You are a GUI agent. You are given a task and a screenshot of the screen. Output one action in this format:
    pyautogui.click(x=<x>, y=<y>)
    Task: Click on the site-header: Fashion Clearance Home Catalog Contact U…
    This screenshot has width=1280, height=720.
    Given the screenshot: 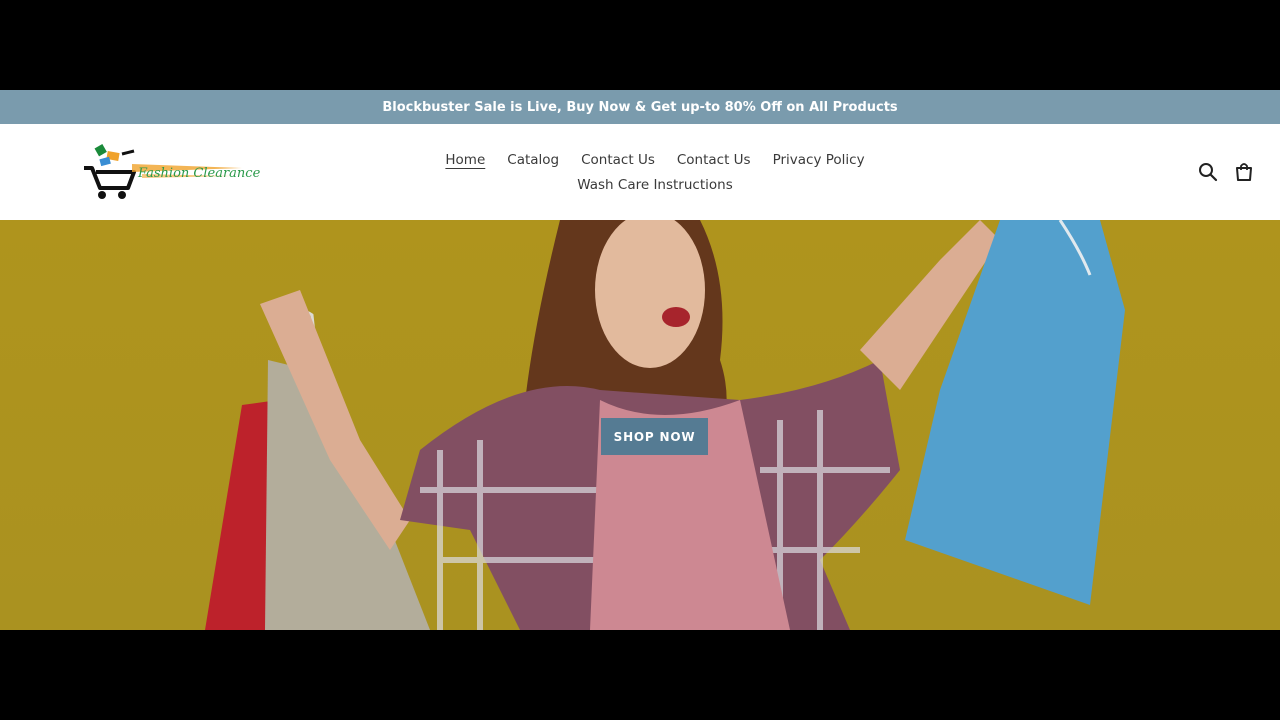 What is the action you would take?
    pyautogui.click(x=640, y=172)
    